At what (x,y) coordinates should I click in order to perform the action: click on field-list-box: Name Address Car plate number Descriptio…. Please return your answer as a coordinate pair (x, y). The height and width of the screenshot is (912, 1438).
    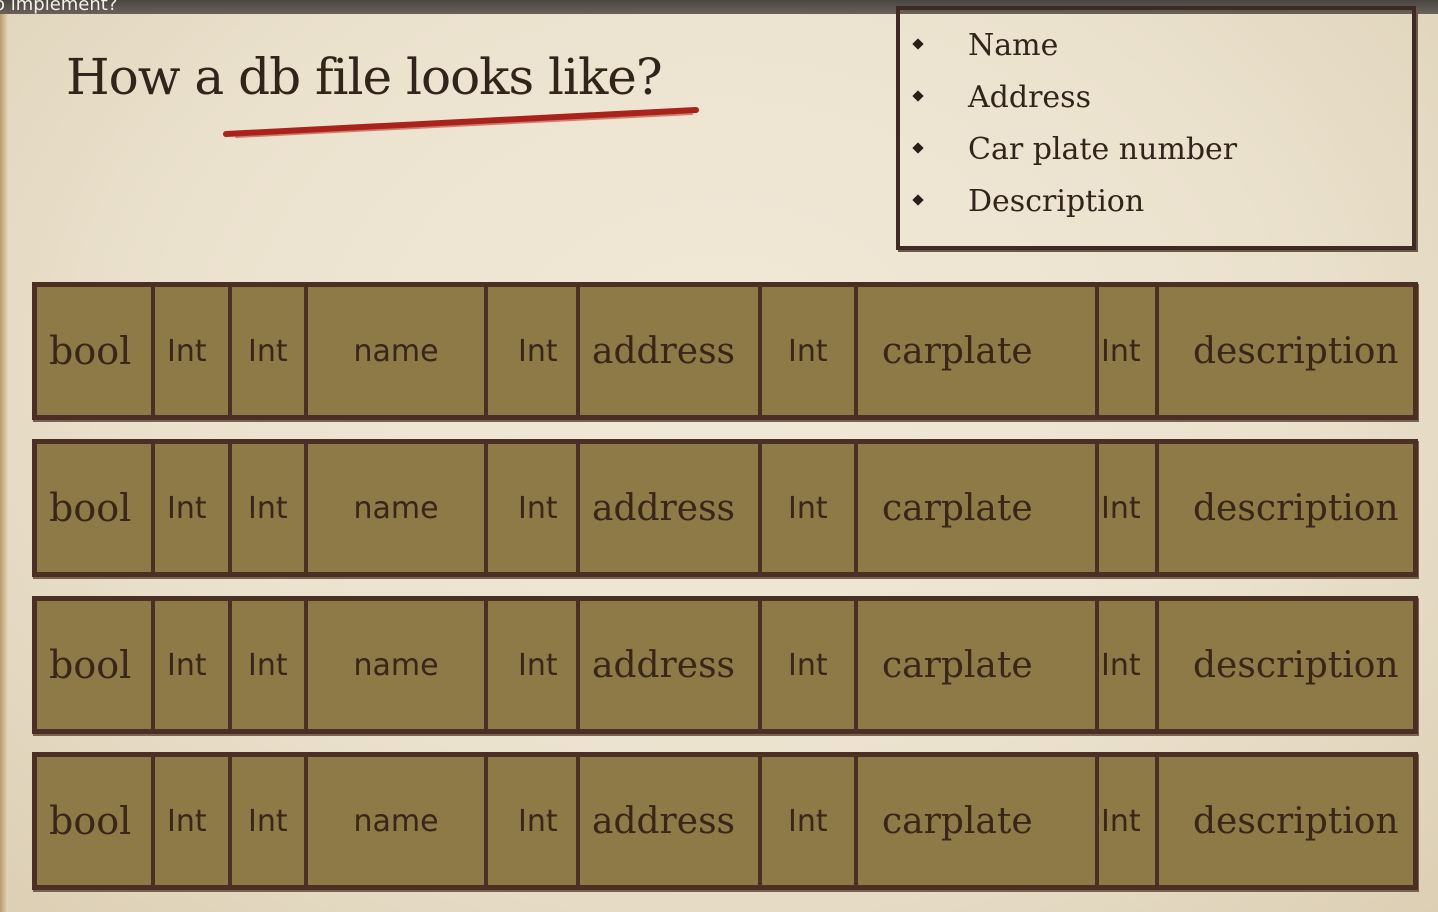
    Looking at the image, I should click on (1156, 128).